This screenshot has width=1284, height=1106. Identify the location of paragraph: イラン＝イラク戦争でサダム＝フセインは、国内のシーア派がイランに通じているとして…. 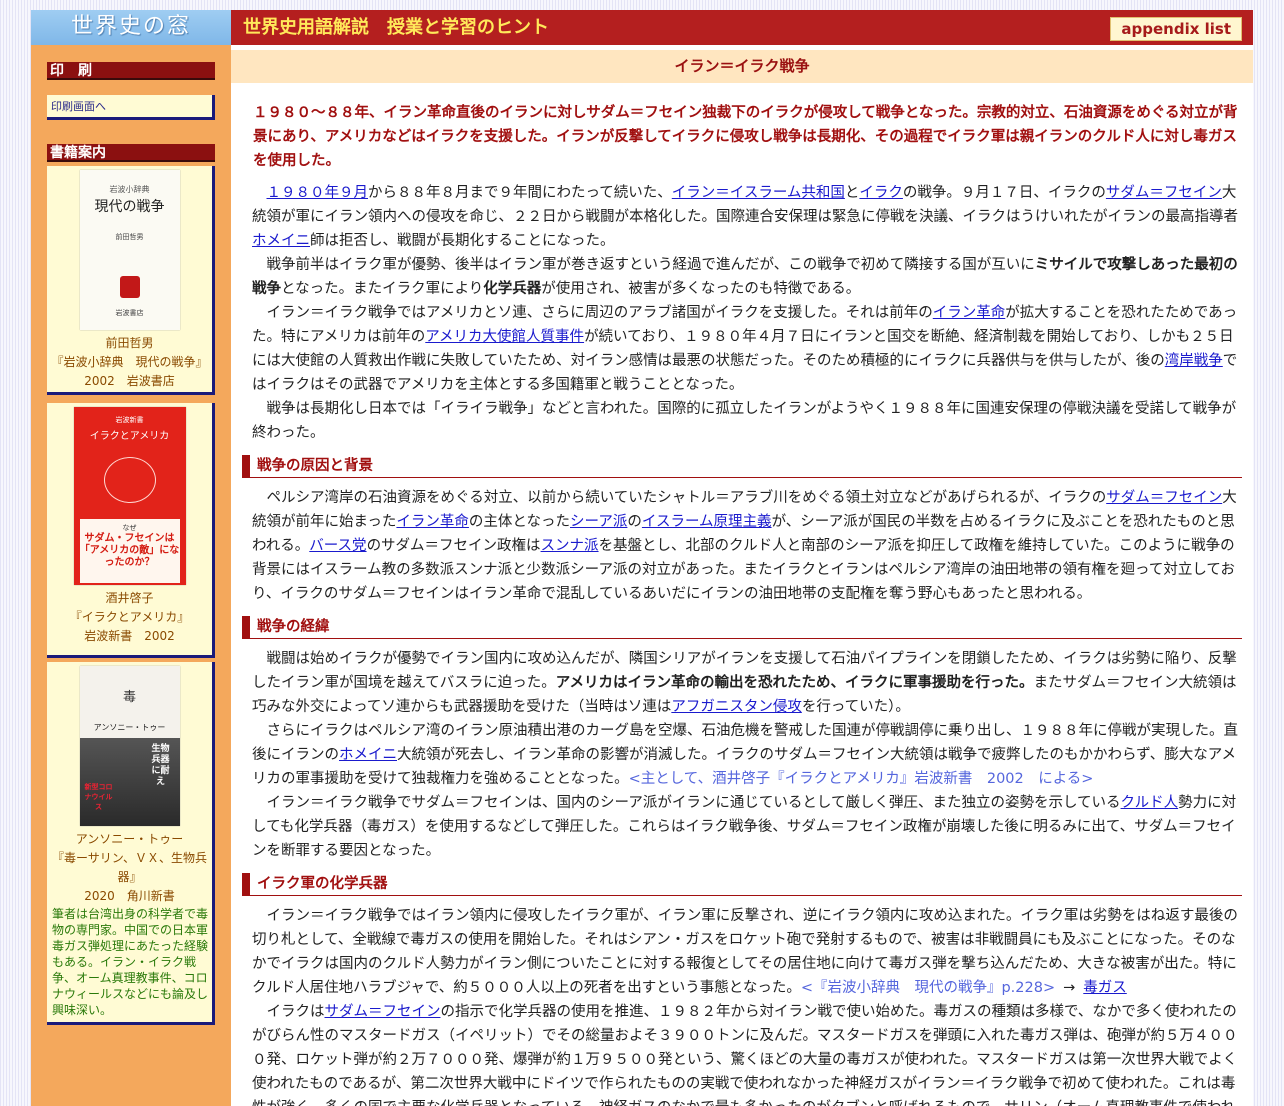
(742, 827).